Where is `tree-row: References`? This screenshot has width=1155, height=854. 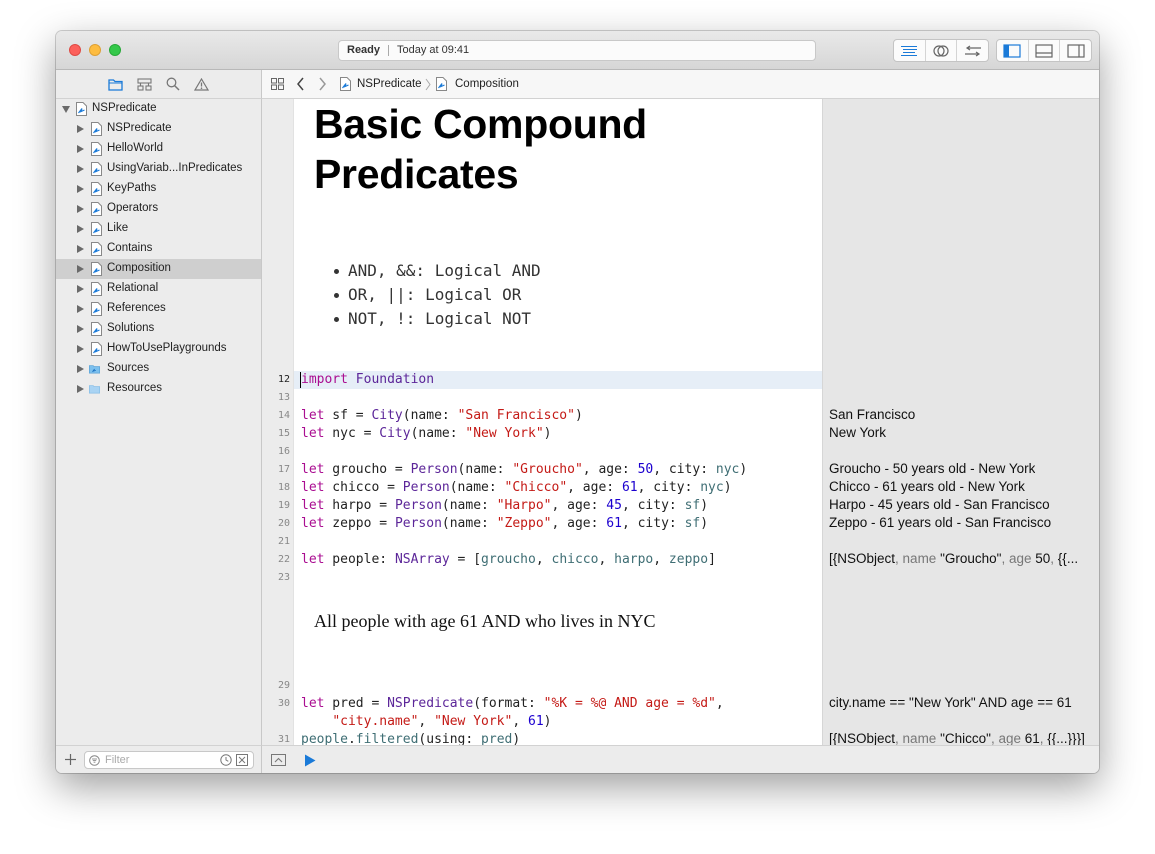
tree-row: References is located at coordinates (158, 309).